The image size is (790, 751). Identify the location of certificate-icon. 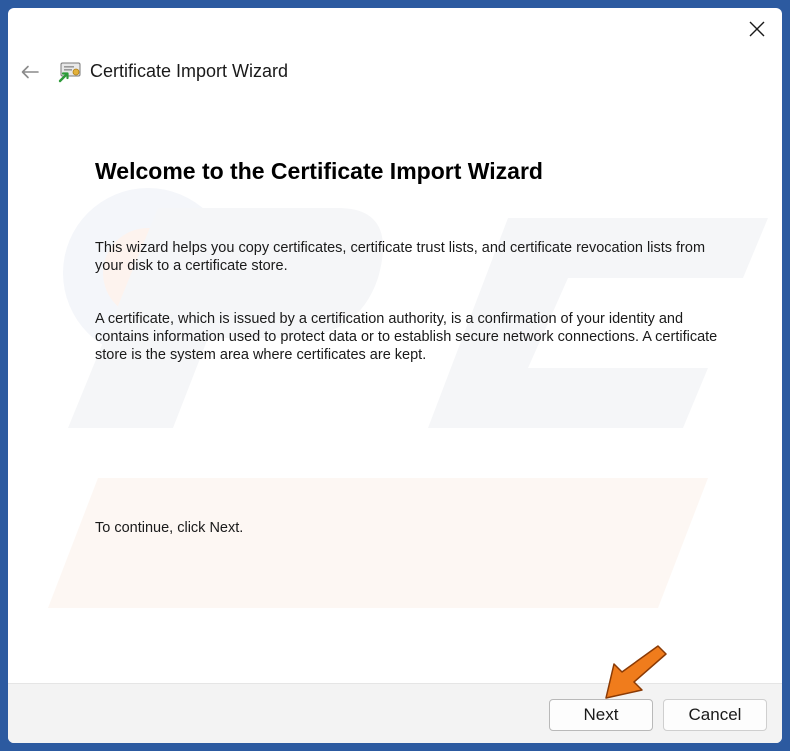
(69, 72).